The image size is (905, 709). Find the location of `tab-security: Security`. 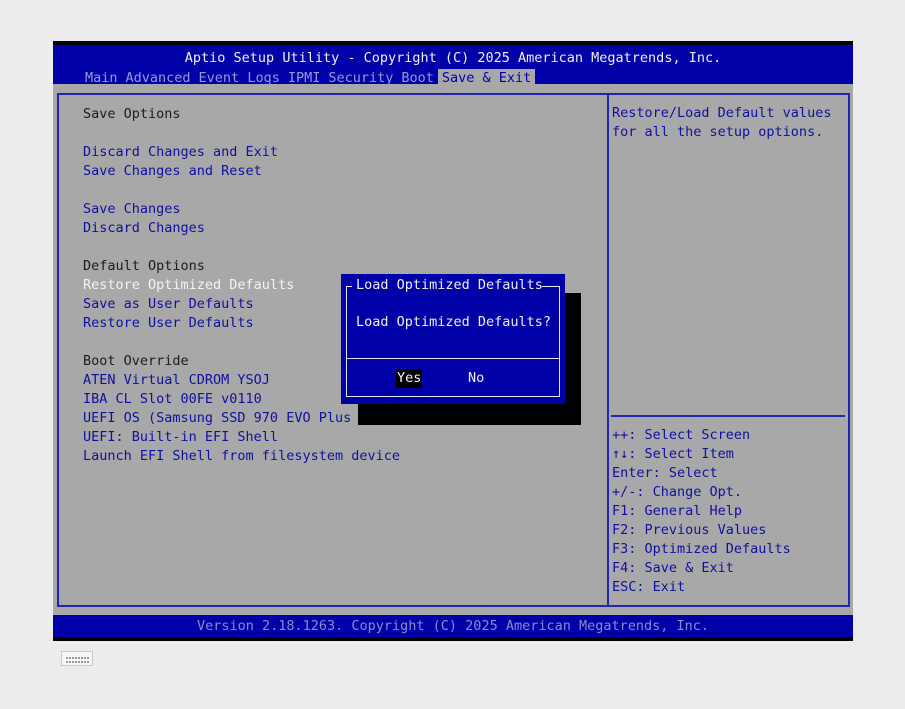

tab-security: Security is located at coordinates (360, 78).